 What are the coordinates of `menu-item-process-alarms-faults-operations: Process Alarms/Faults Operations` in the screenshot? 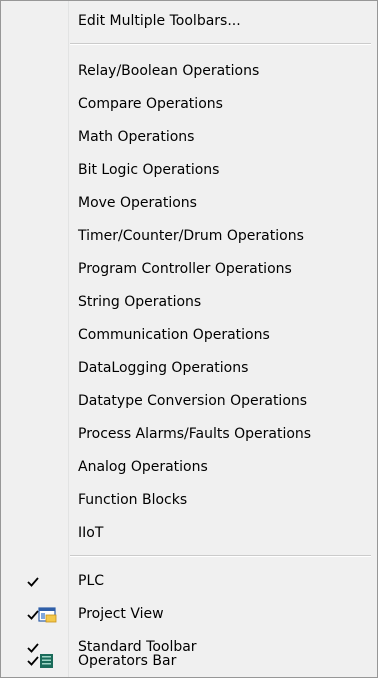 It's located at (189, 434).